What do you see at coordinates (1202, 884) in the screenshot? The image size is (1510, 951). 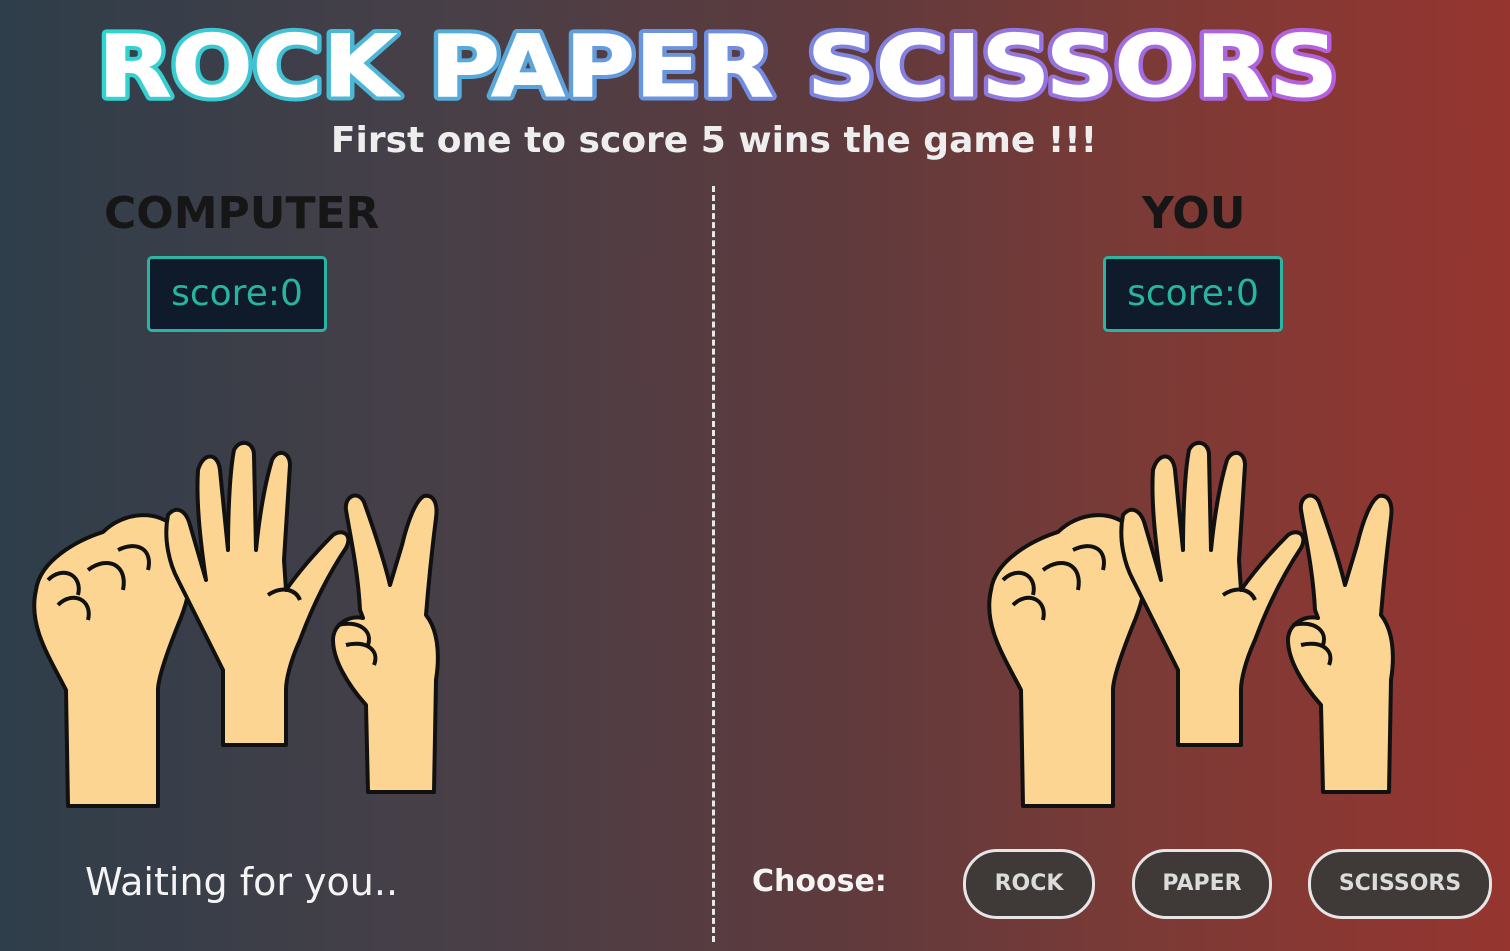 I see `paper-button: PAPER` at bounding box center [1202, 884].